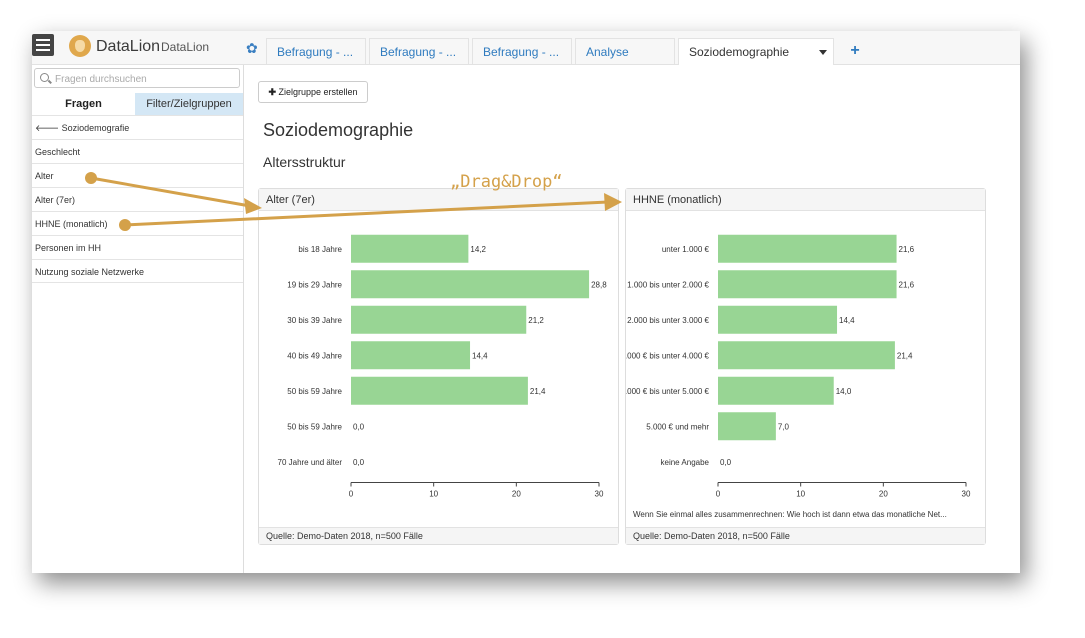 The height and width of the screenshot is (638, 1085). What do you see at coordinates (137, 247) in the screenshot?
I see `sidebar-item-personen-im-hh: Personen im HH` at bounding box center [137, 247].